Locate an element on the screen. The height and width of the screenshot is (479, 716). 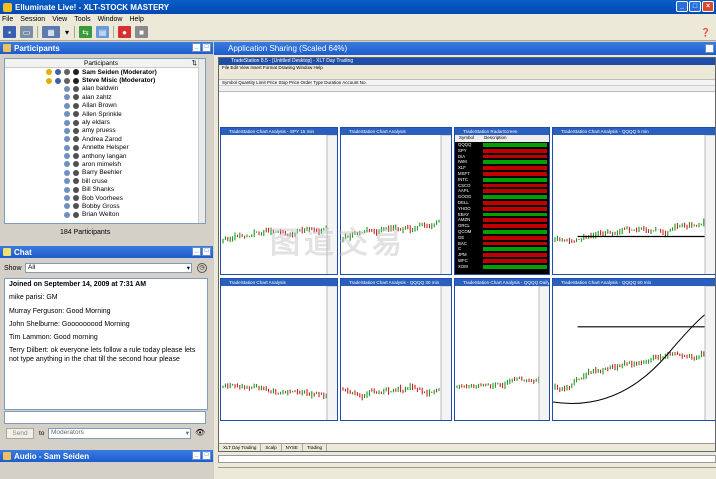
sort-icon: ⇅ is located at coordinates (194, 63).